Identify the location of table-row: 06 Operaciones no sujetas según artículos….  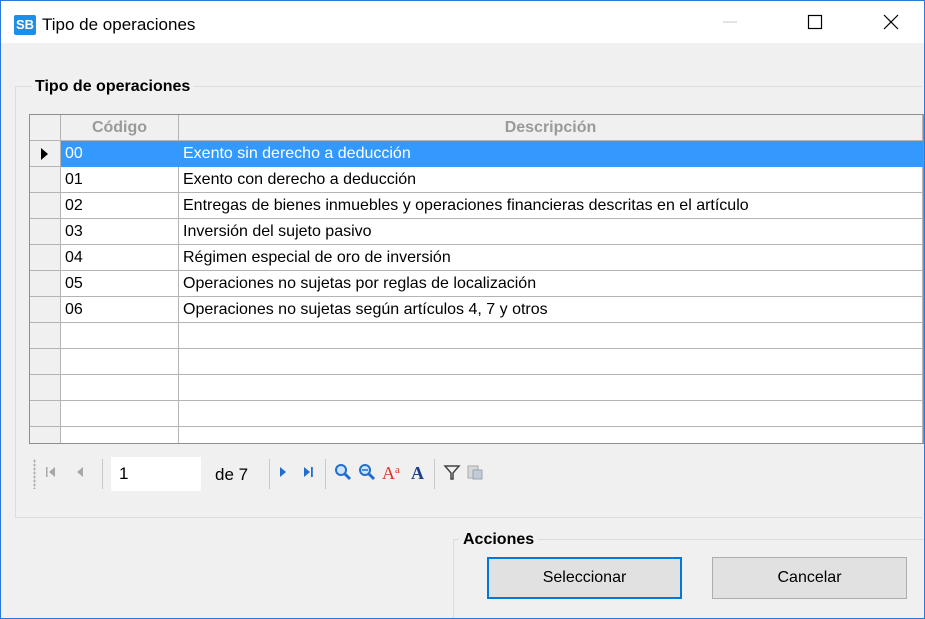
(476, 310).